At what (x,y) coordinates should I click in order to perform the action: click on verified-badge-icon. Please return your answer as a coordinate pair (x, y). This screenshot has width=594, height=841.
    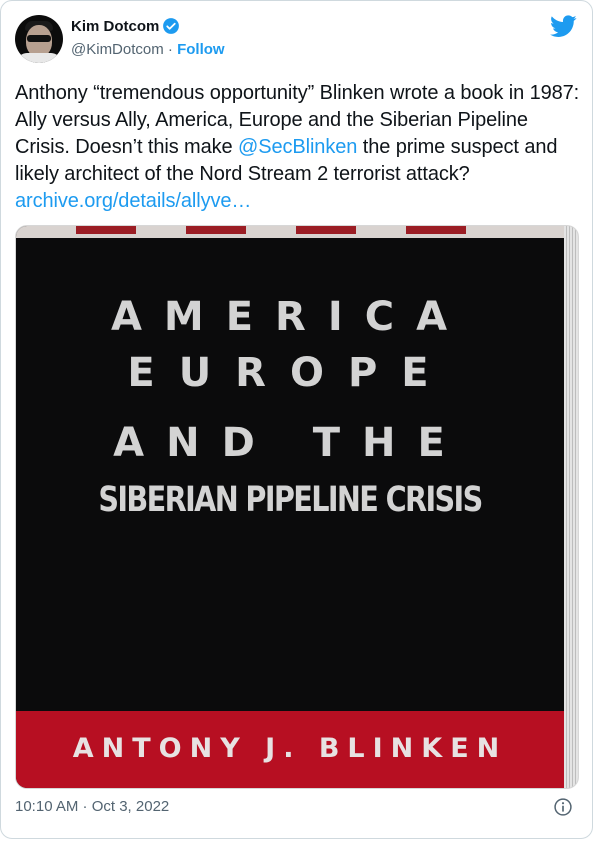
    Looking at the image, I should click on (171, 26).